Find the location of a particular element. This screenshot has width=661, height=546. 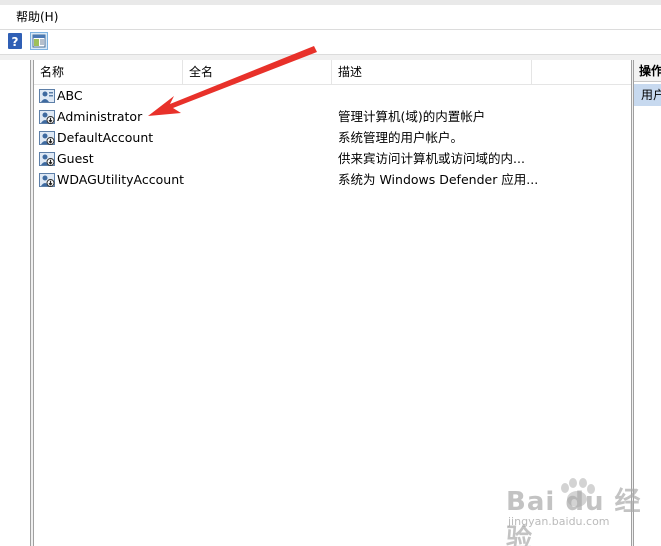

menu-help: 帮助(H) is located at coordinates (37, 17).